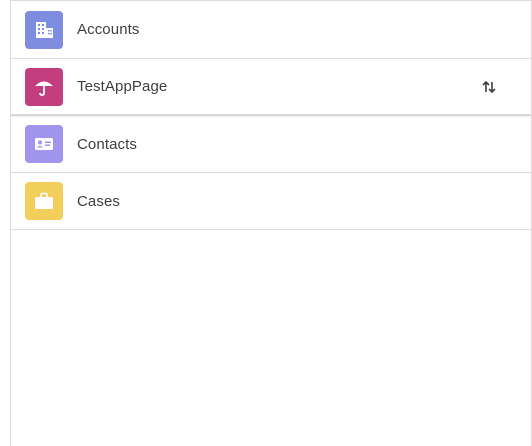 The image size is (532, 446). Describe the element at coordinates (107, 144) in the screenshot. I see `nav-item-label: Contacts` at that location.